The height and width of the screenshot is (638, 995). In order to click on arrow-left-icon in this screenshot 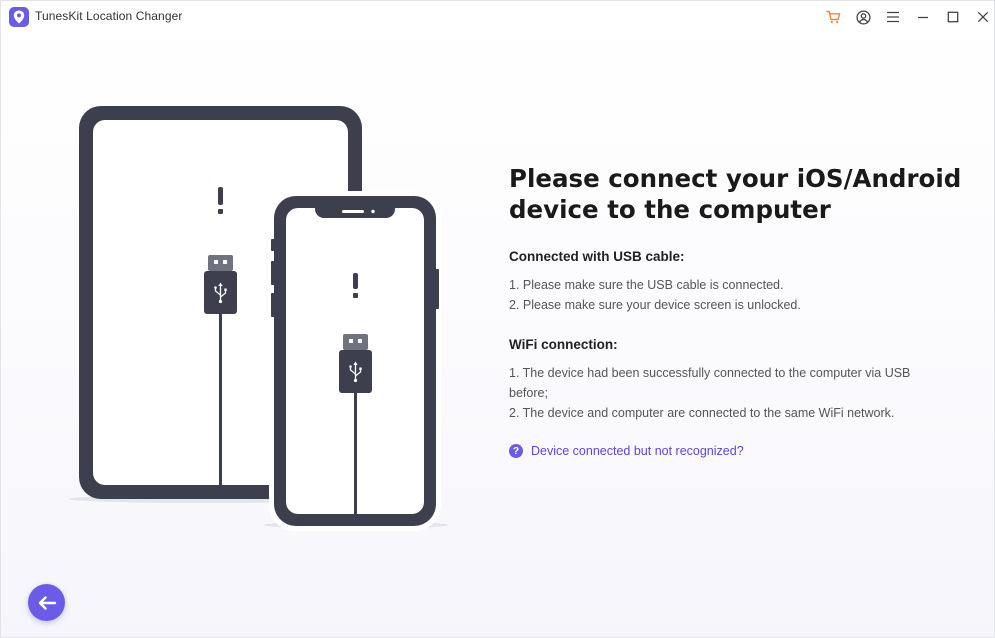, I will do `click(47, 602)`.